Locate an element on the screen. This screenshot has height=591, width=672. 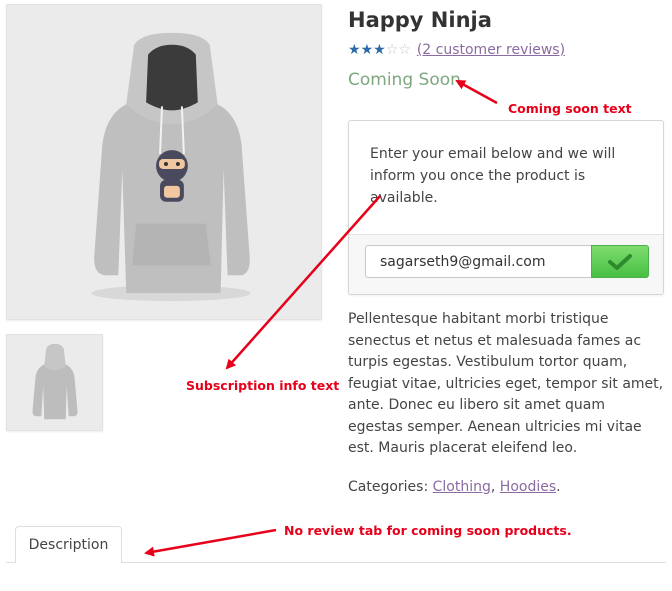
email-input is located at coordinates (478, 261).